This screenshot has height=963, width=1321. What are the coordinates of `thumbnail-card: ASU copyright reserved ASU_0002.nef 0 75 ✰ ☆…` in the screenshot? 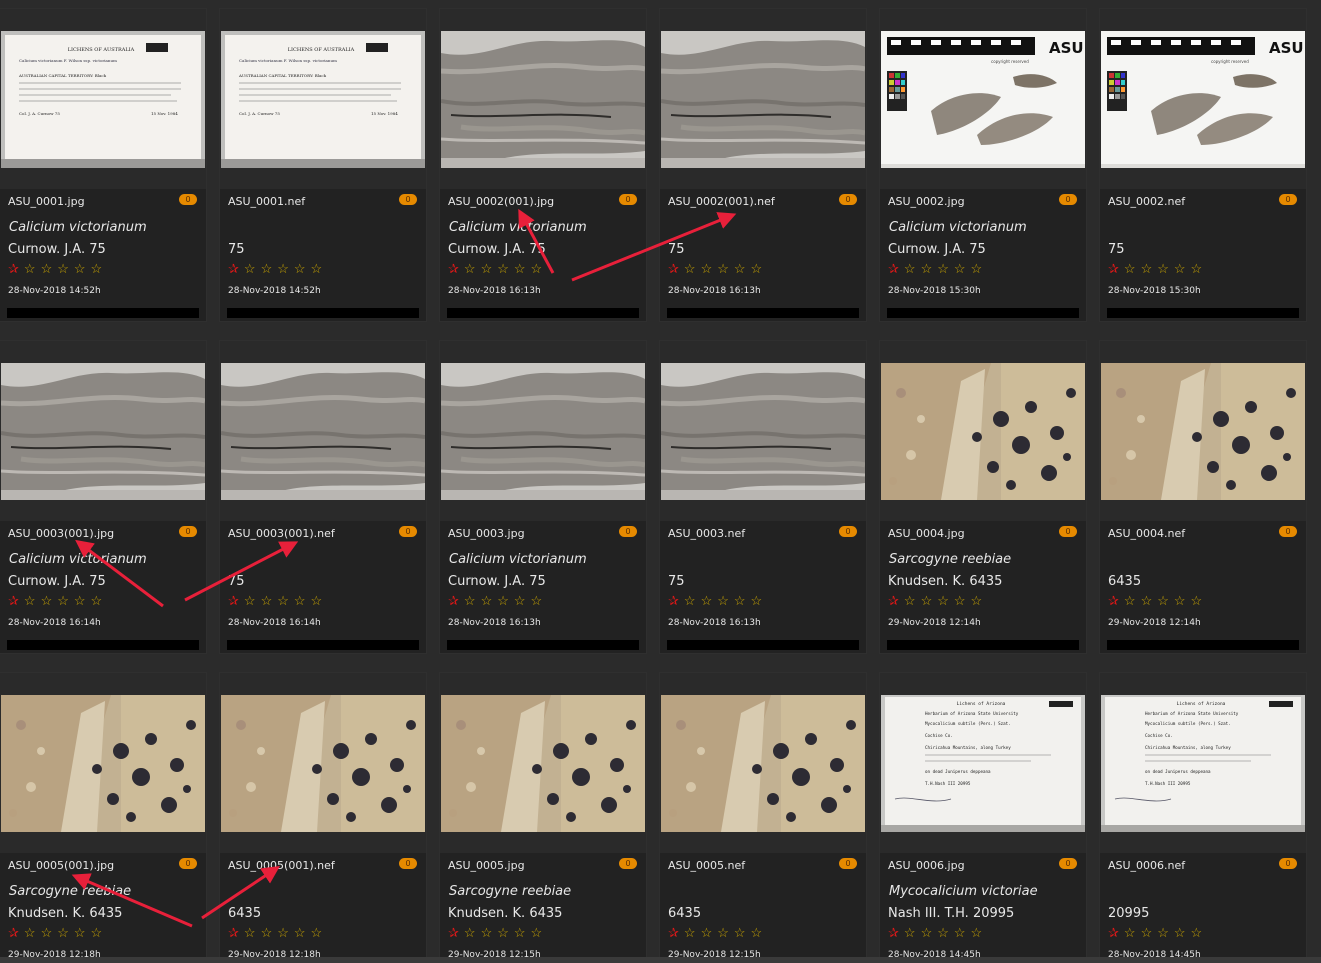 It's located at (1203, 165).